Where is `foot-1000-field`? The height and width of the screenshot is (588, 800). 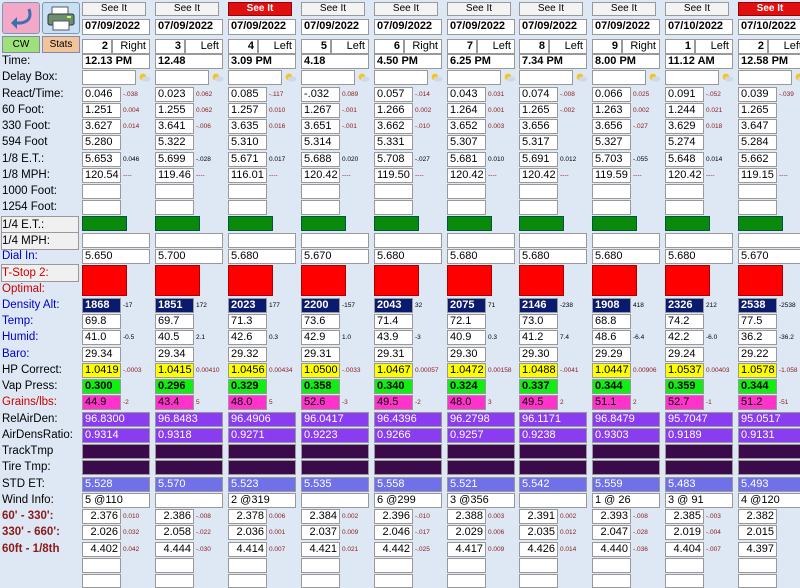 foot-1000-field is located at coordinates (393, 191).